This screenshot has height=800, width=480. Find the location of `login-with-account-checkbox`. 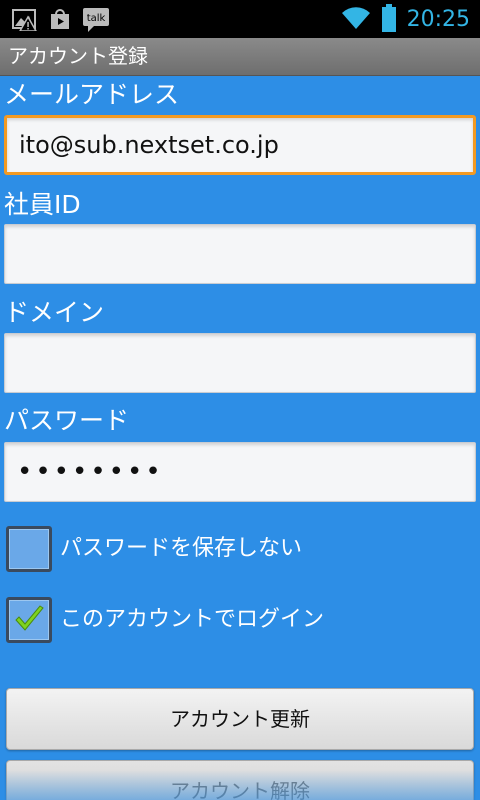

login-with-account-checkbox is located at coordinates (29, 620).